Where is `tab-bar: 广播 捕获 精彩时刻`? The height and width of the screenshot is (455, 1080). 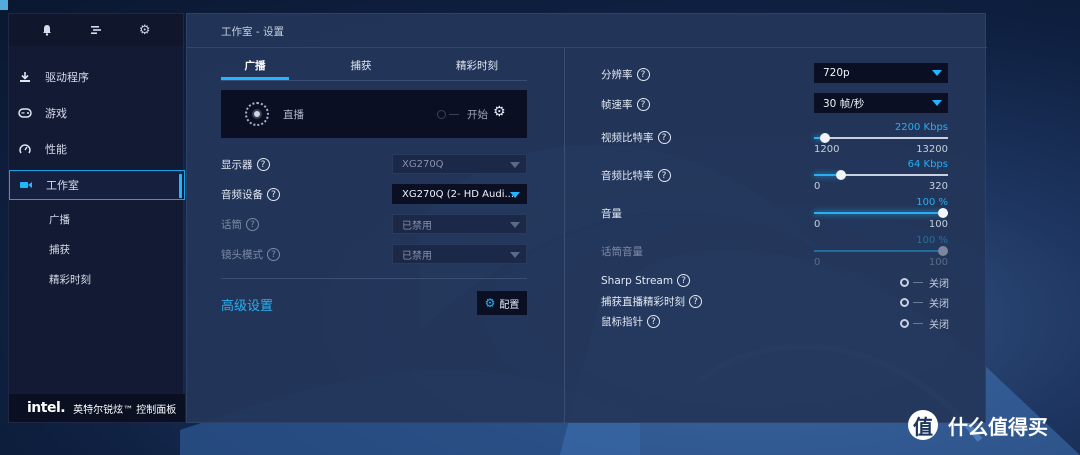
tab-bar: 广播 捕获 精彩时刻 is located at coordinates (374, 67).